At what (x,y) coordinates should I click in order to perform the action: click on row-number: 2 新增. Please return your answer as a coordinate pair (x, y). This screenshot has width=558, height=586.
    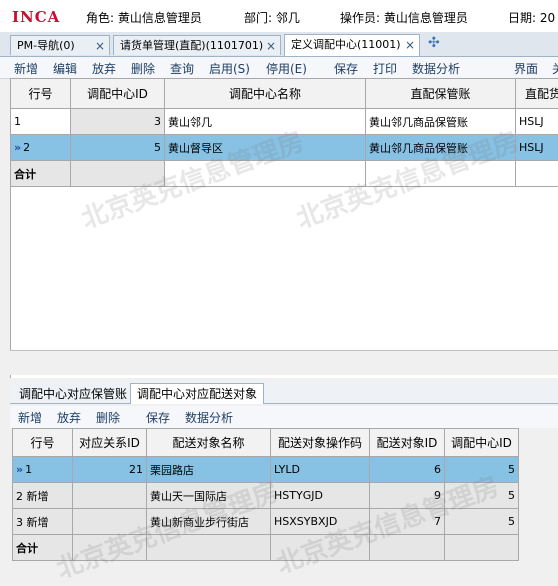
    Looking at the image, I should click on (43, 496).